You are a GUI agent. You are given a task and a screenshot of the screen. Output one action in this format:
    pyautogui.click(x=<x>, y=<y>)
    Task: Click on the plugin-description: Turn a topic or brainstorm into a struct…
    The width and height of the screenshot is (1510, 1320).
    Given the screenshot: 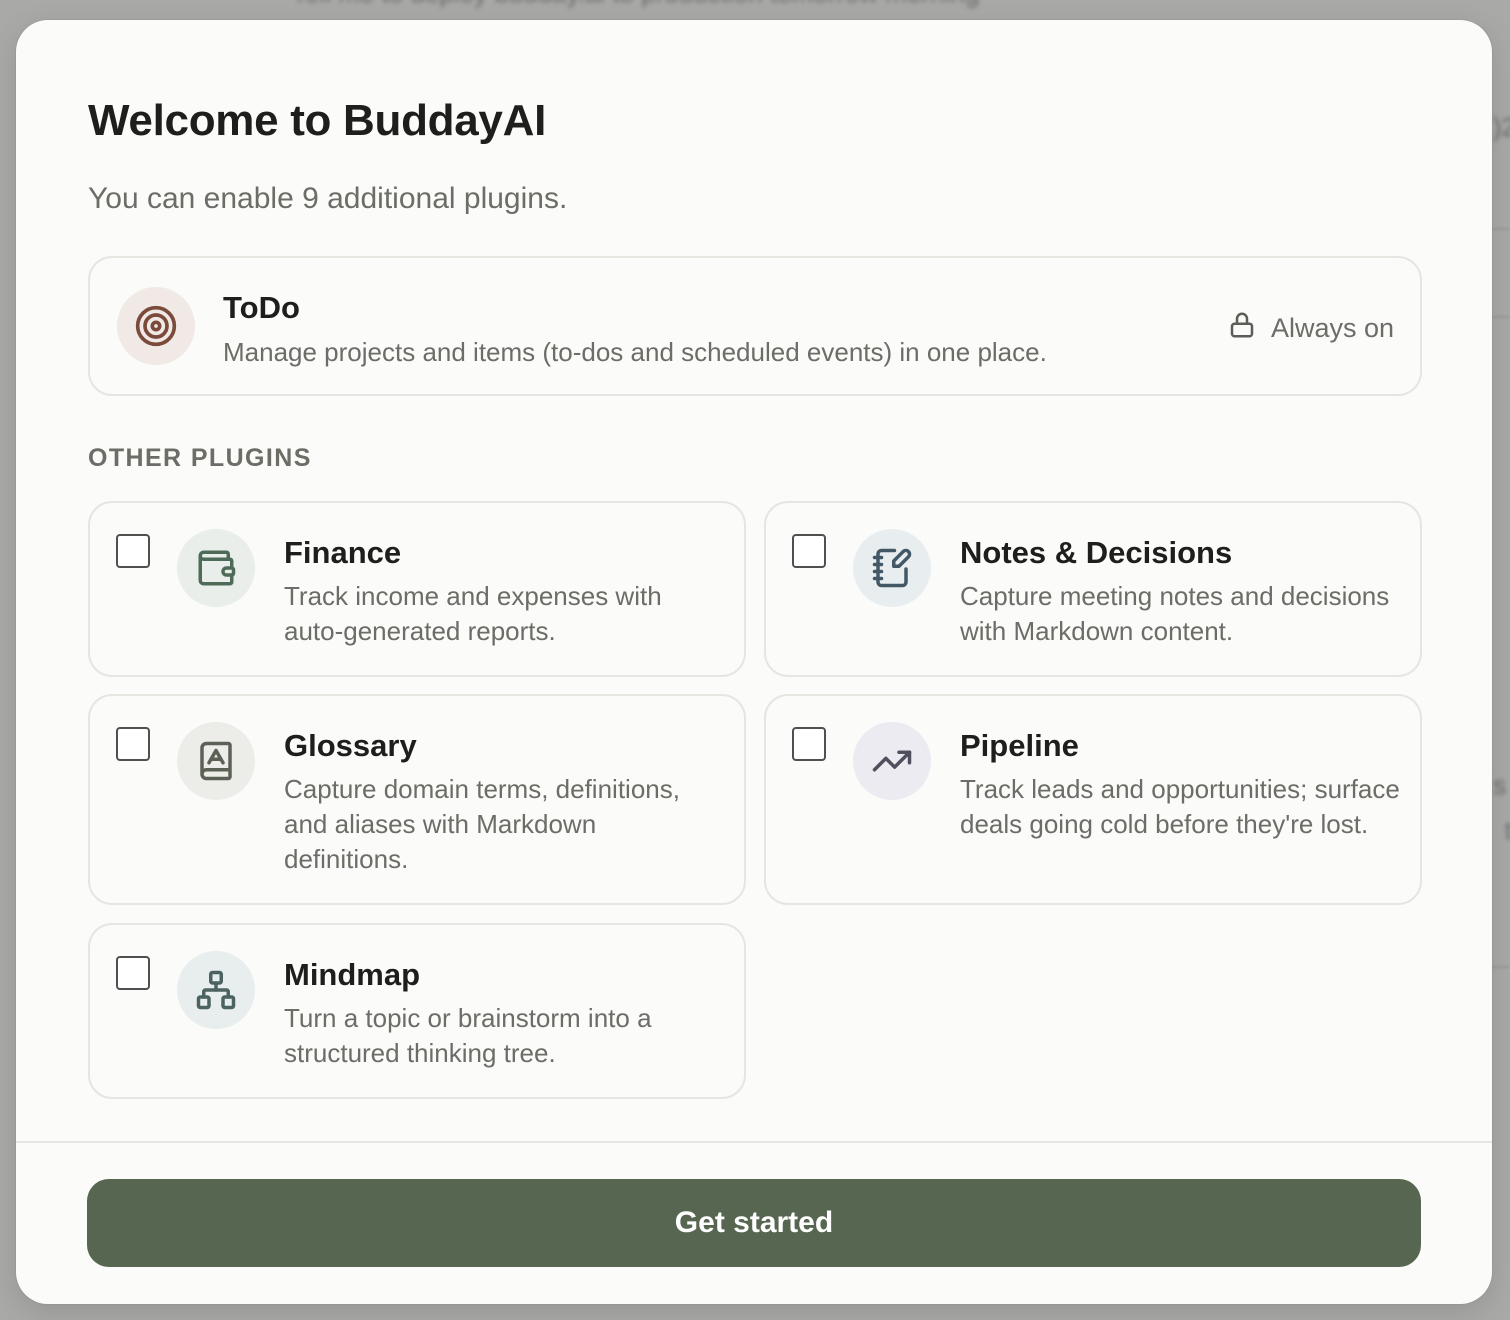 What is the action you would take?
    pyautogui.click(x=468, y=1035)
    